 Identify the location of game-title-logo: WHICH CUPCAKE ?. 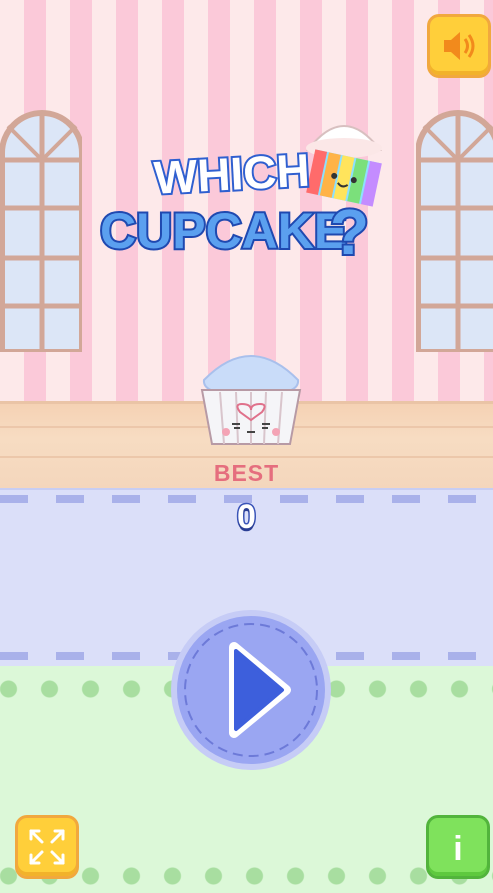
(246, 189).